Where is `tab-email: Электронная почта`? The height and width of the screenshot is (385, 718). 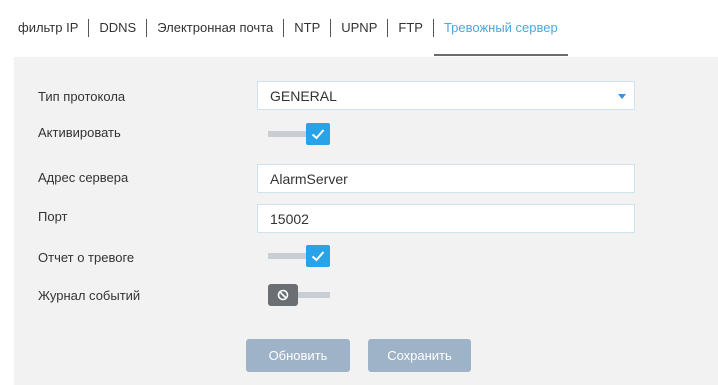 tab-email: Электронная почта is located at coordinates (215, 28).